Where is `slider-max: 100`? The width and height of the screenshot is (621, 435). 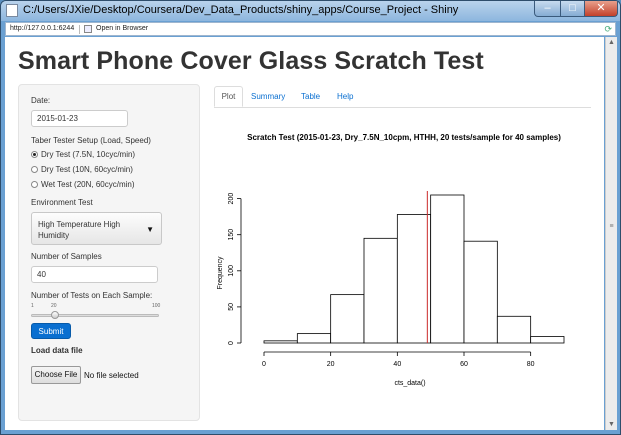
slider-max: 100 is located at coordinates (156, 306).